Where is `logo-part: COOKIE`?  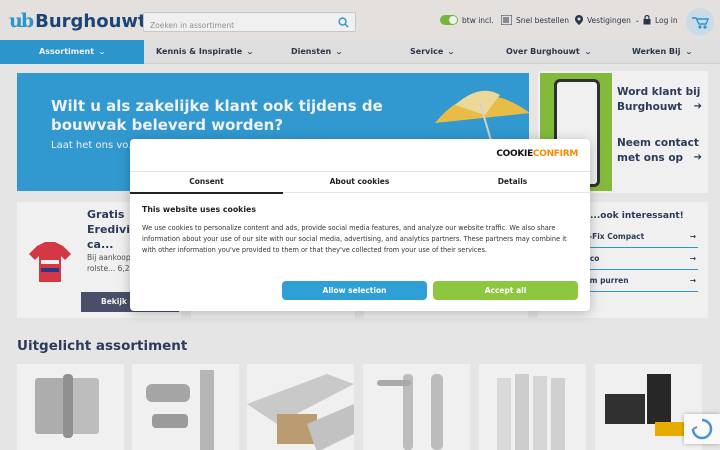 logo-part: COOKIE is located at coordinates (514, 154).